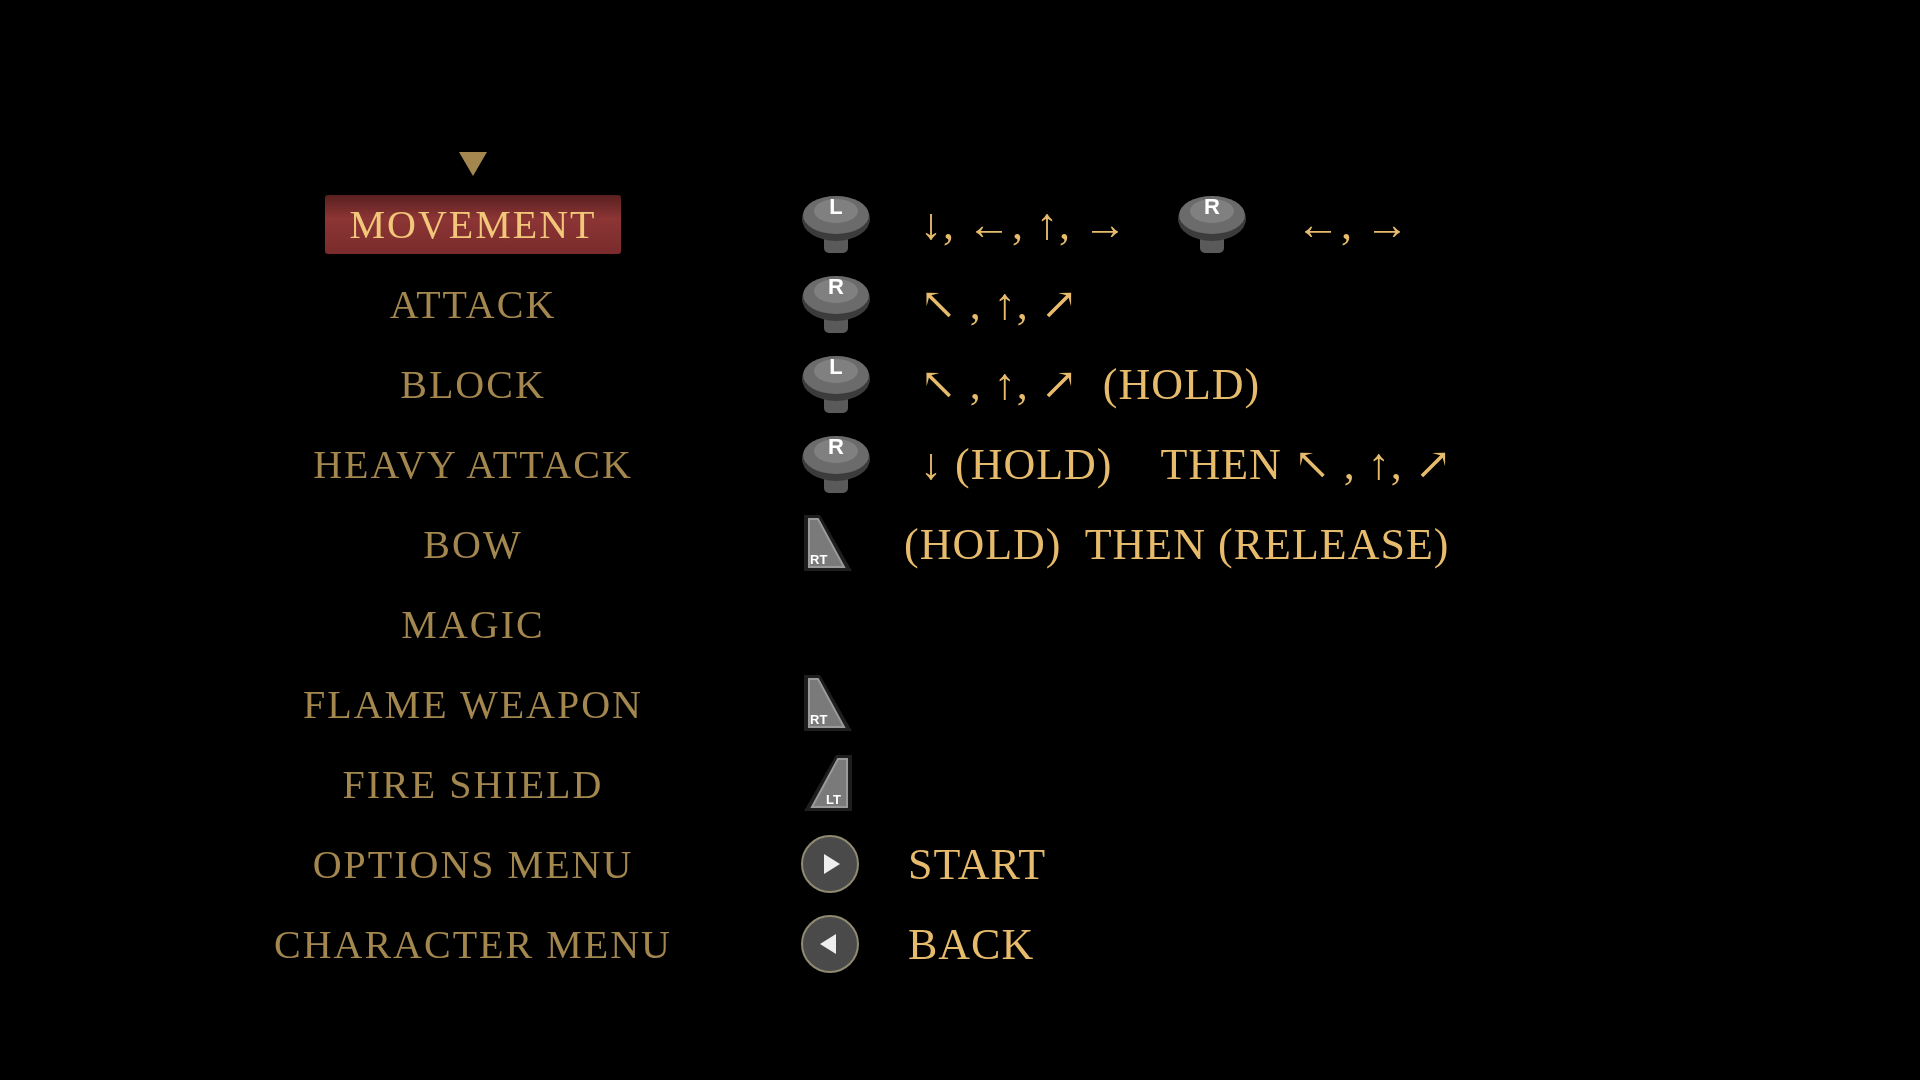 Image resolution: width=1920 pixels, height=1080 pixels. What do you see at coordinates (473, 164) in the screenshot?
I see `down-triangle-icon` at bounding box center [473, 164].